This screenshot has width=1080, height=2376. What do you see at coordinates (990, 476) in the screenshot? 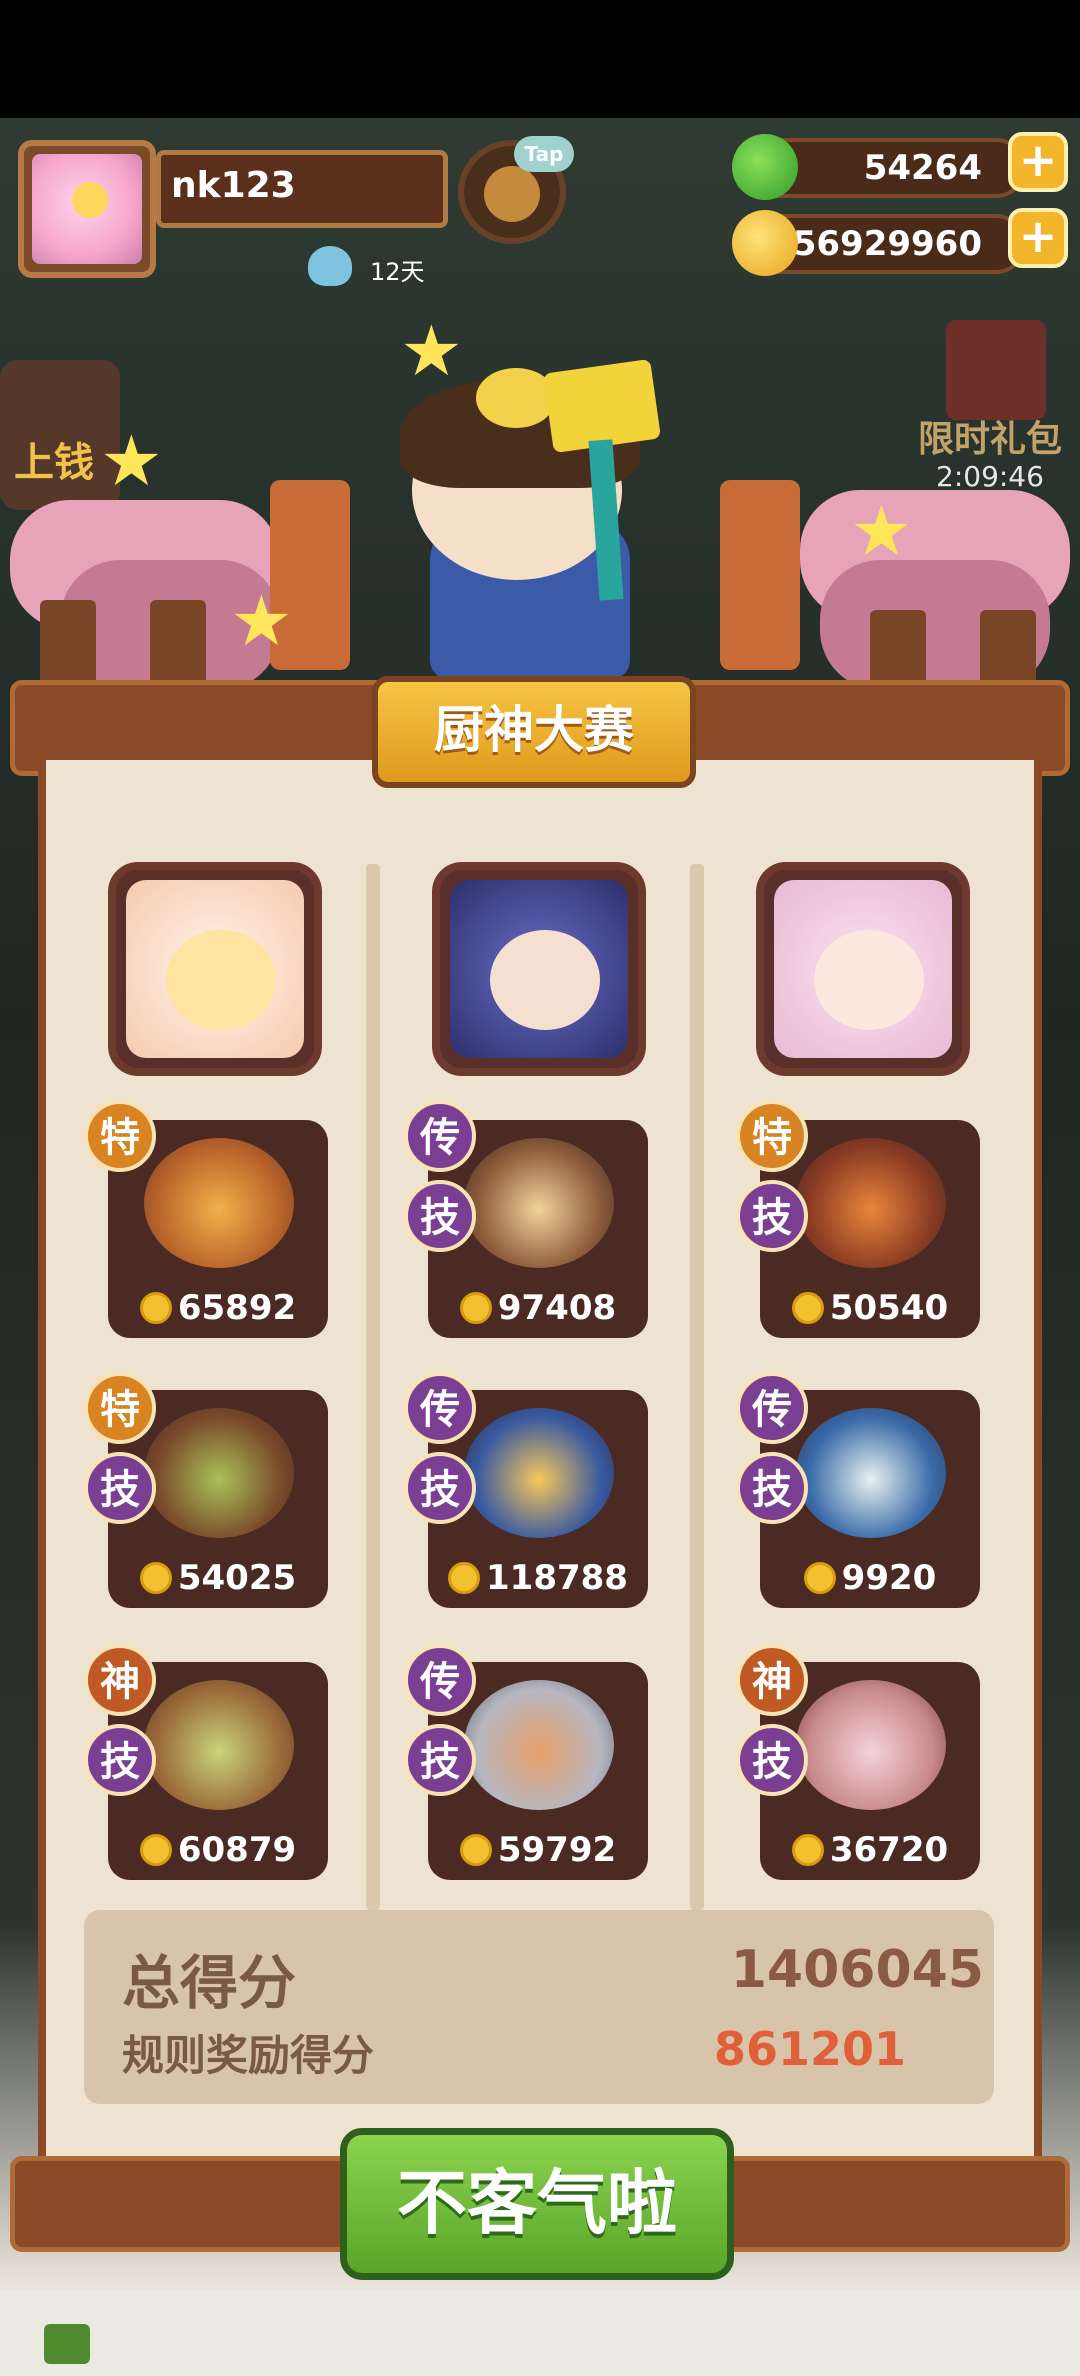
I see `gift-pack-timer: 2:09:46` at bounding box center [990, 476].